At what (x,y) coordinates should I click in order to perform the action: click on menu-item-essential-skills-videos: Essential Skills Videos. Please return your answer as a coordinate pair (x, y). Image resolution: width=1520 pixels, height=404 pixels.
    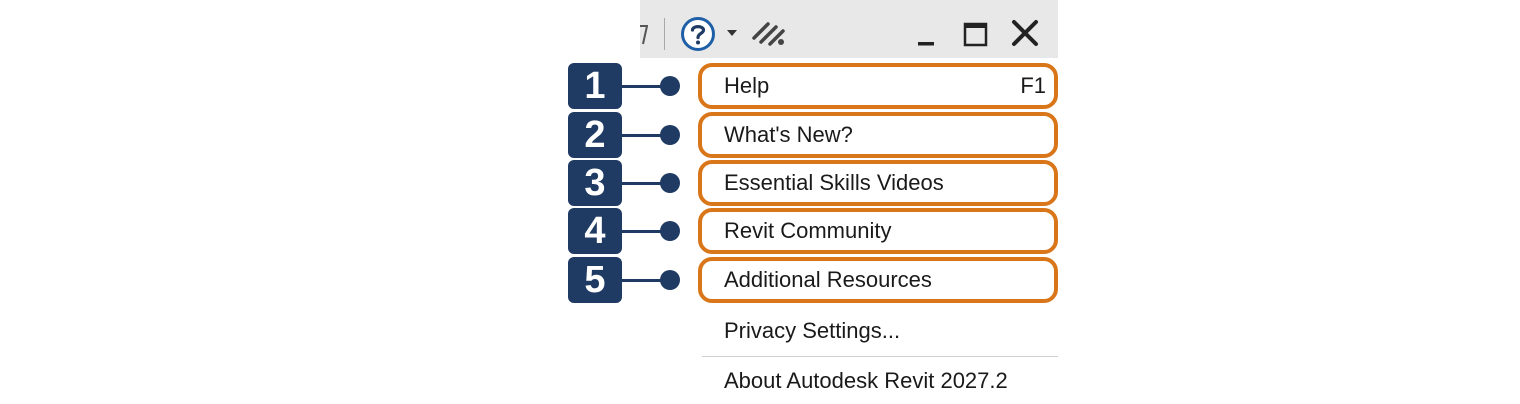
    Looking at the image, I should click on (878, 183).